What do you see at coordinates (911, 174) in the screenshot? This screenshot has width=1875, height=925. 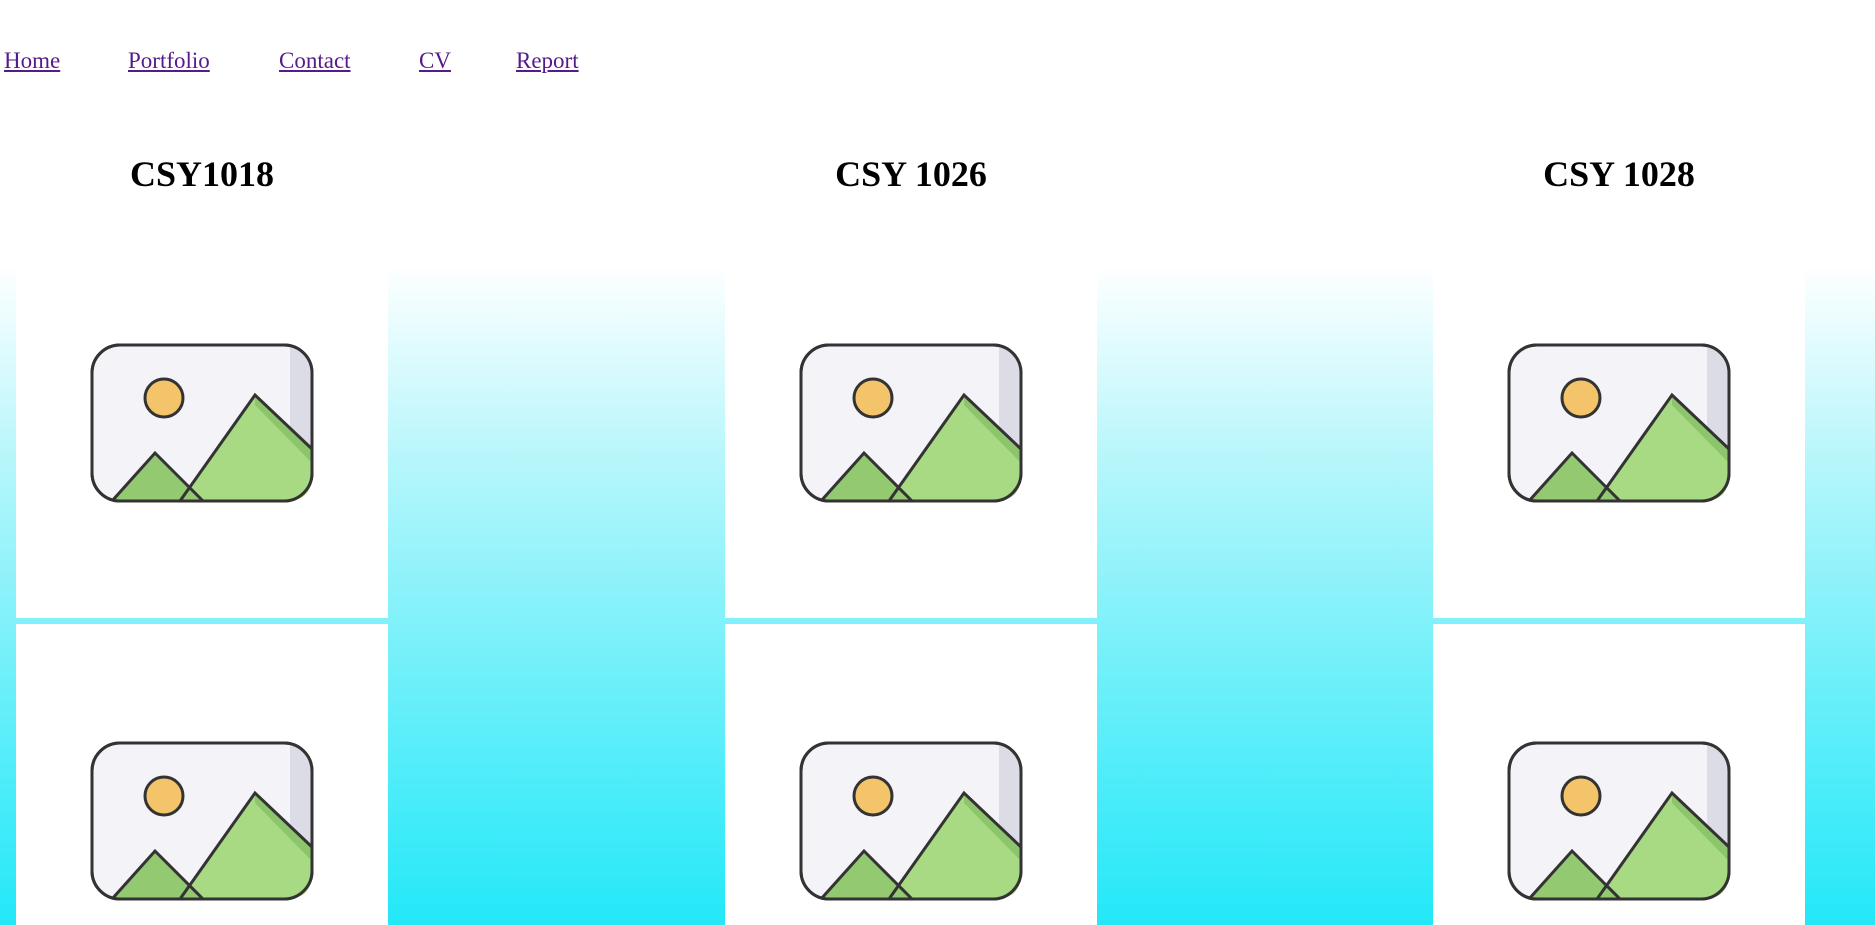 I see `column-heading-2: CSY 1026` at bounding box center [911, 174].